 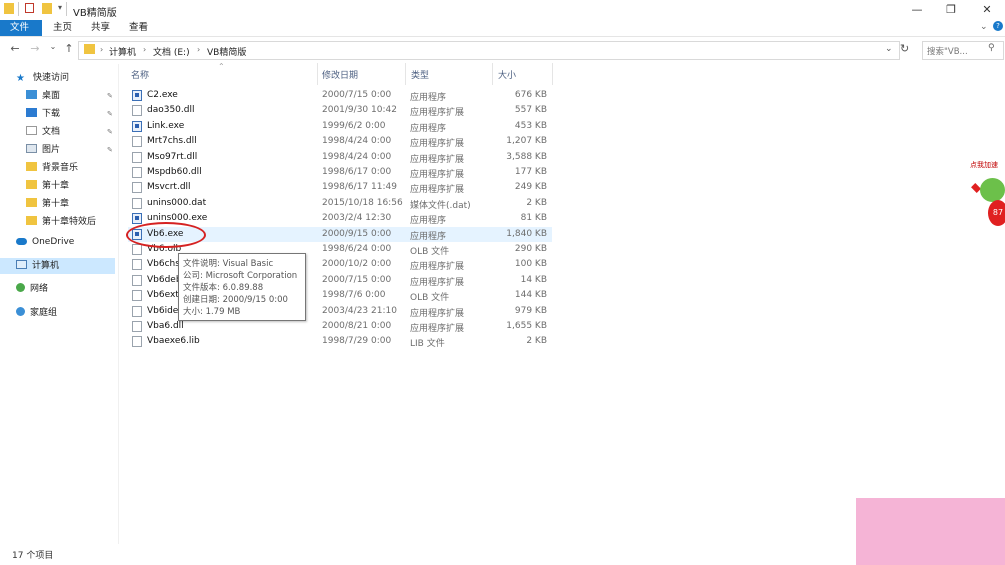 I want to click on file-size: 14 KB, so click(x=533, y=279).